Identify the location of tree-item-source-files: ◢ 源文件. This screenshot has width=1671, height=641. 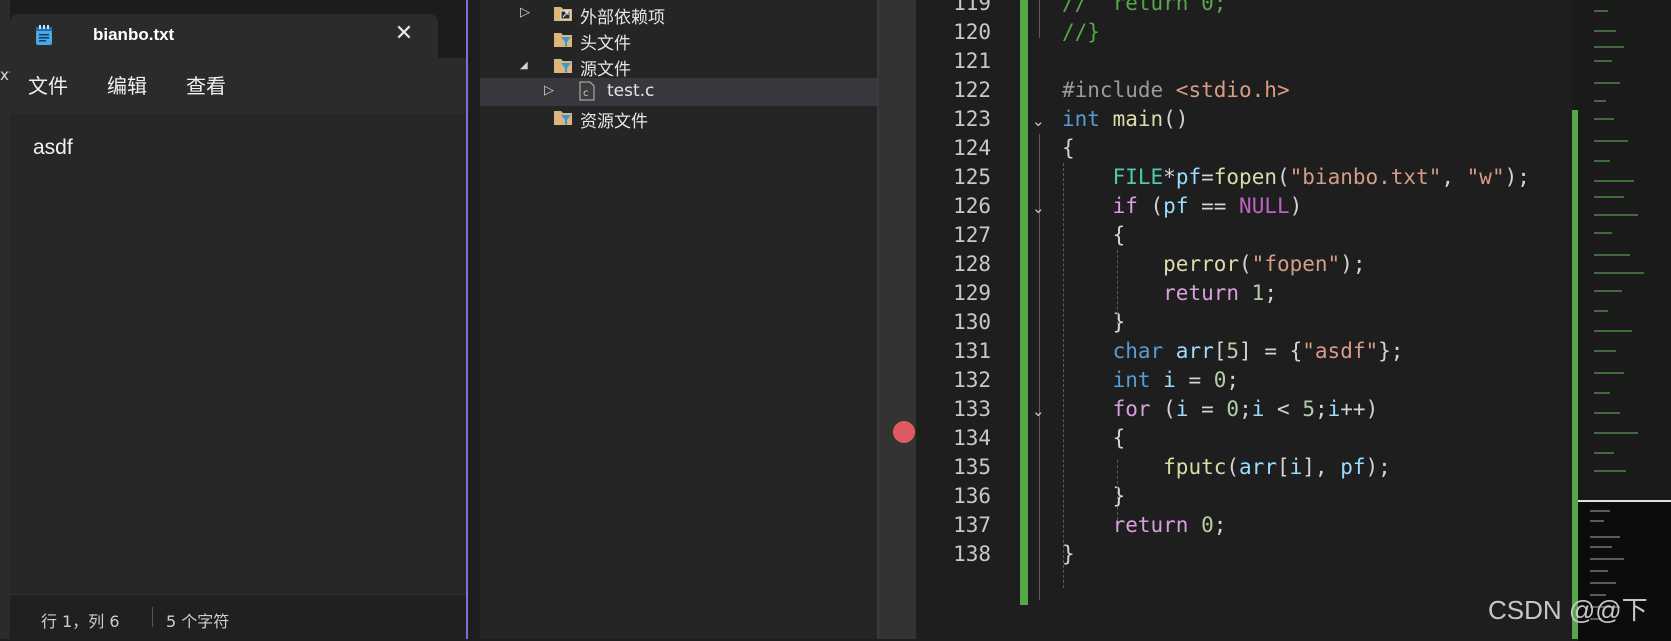
(679, 66).